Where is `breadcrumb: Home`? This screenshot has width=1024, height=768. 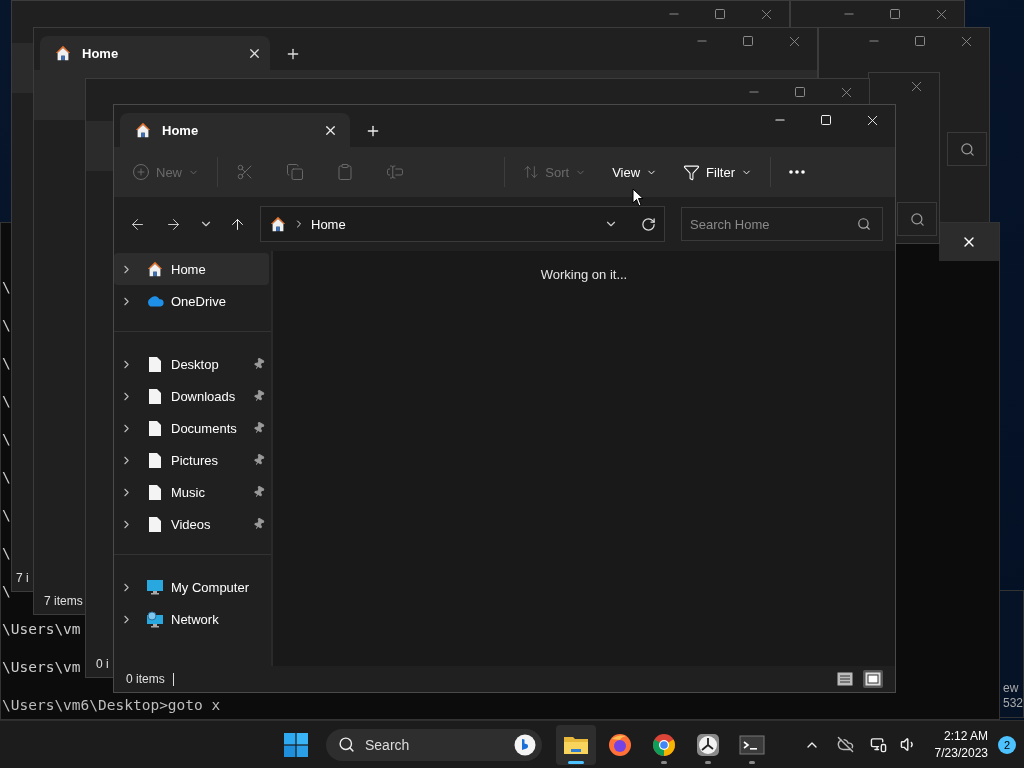 breadcrumb: Home is located at coordinates (328, 224).